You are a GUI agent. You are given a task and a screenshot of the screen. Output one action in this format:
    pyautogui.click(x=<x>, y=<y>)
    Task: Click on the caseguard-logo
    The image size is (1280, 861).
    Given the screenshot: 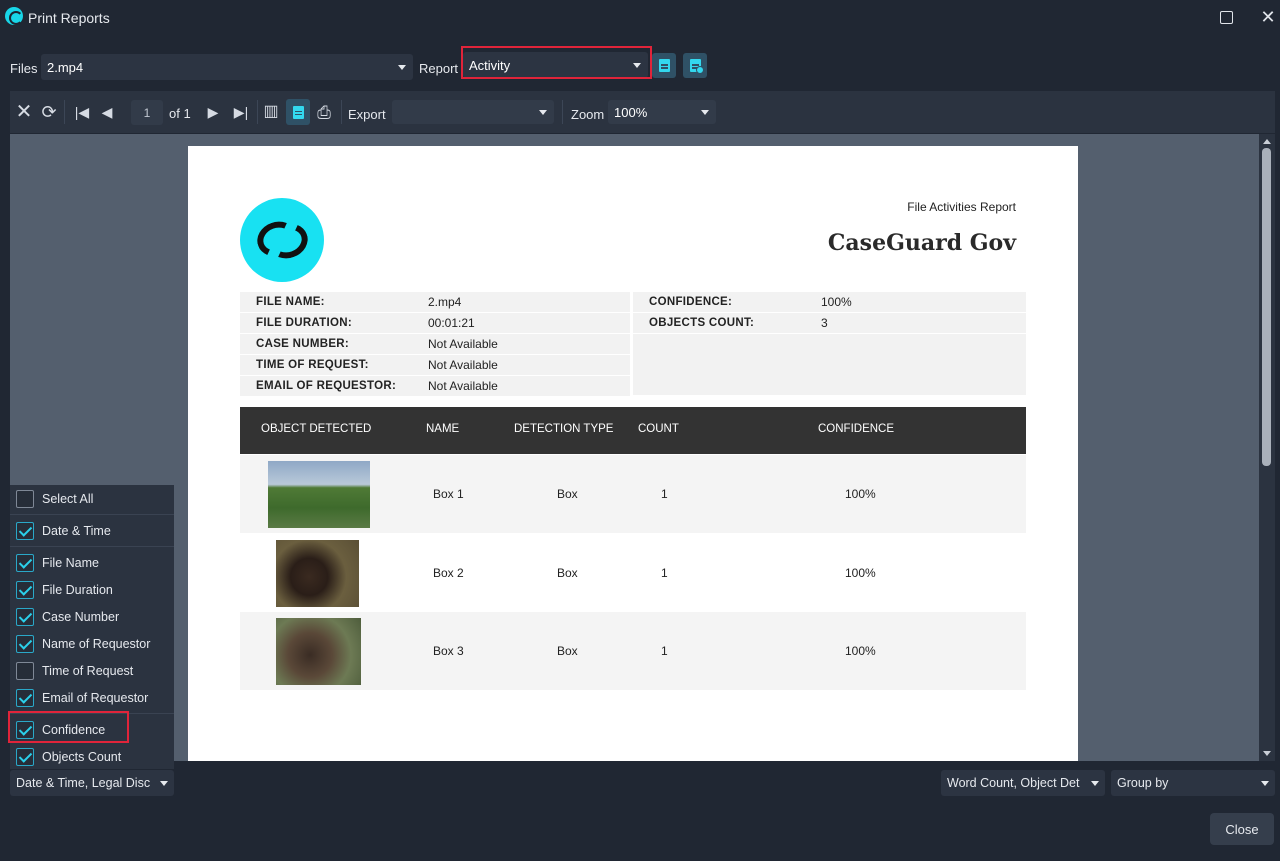 What is the action you would take?
    pyautogui.click(x=282, y=240)
    